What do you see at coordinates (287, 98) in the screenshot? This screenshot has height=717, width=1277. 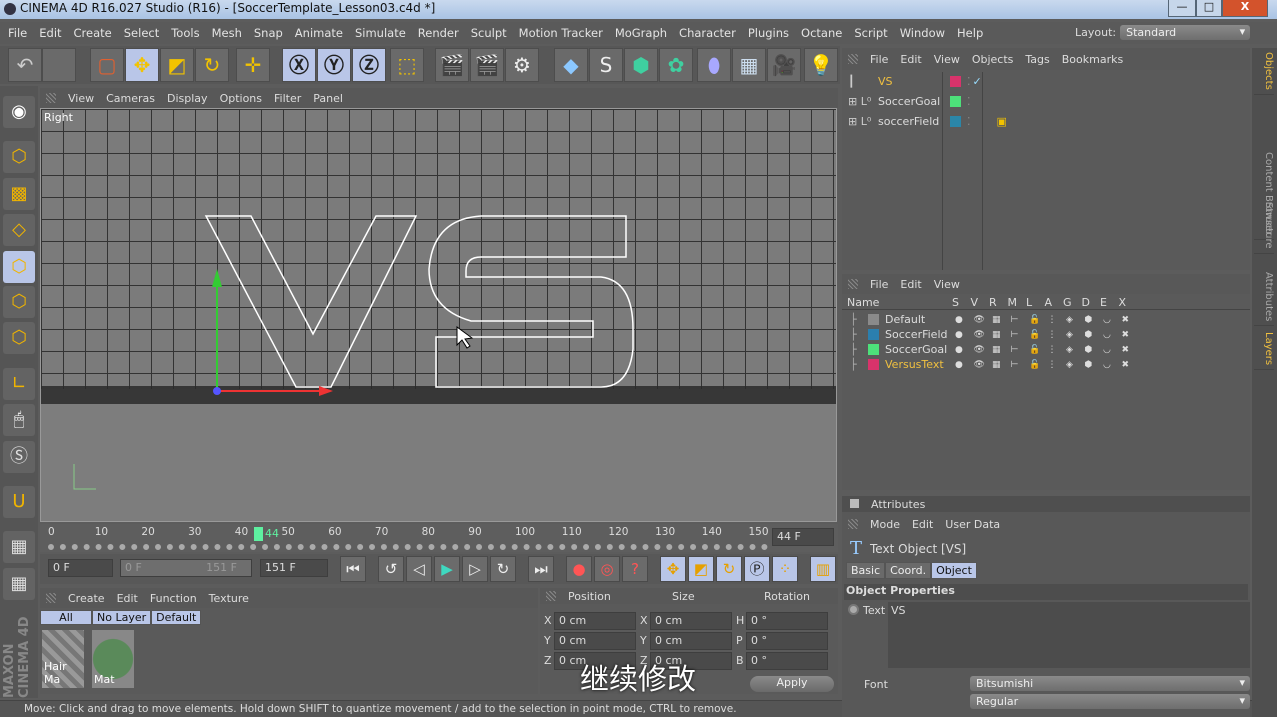 I see `viewport-menu-filter: Filter` at bounding box center [287, 98].